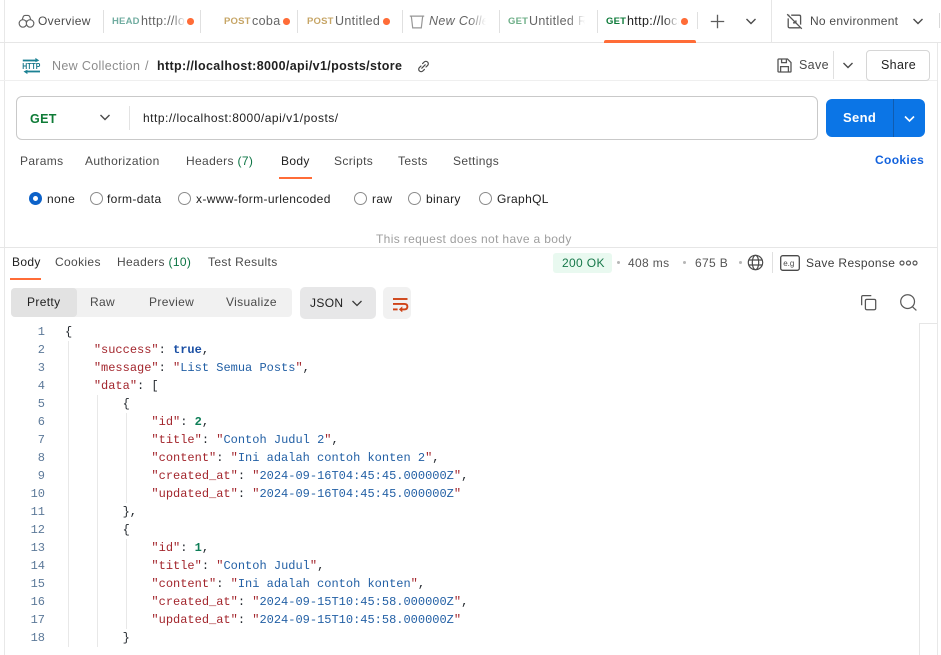 This screenshot has height=655, width=941. What do you see at coordinates (788, 263) in the screenshot?
I see `svg-text: e.g` at bounding box center [788, 263].